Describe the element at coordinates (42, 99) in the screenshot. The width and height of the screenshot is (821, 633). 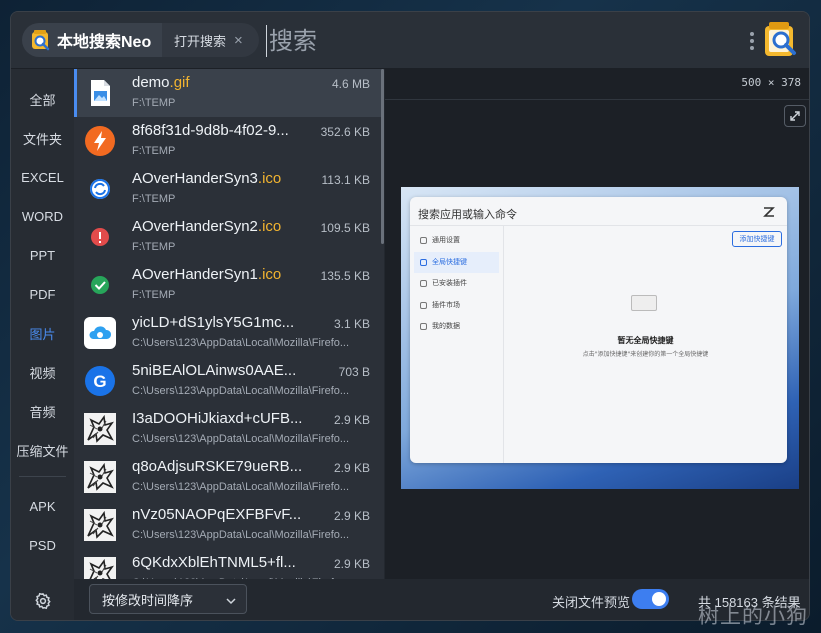
I see `category-all: 全部` at that location.